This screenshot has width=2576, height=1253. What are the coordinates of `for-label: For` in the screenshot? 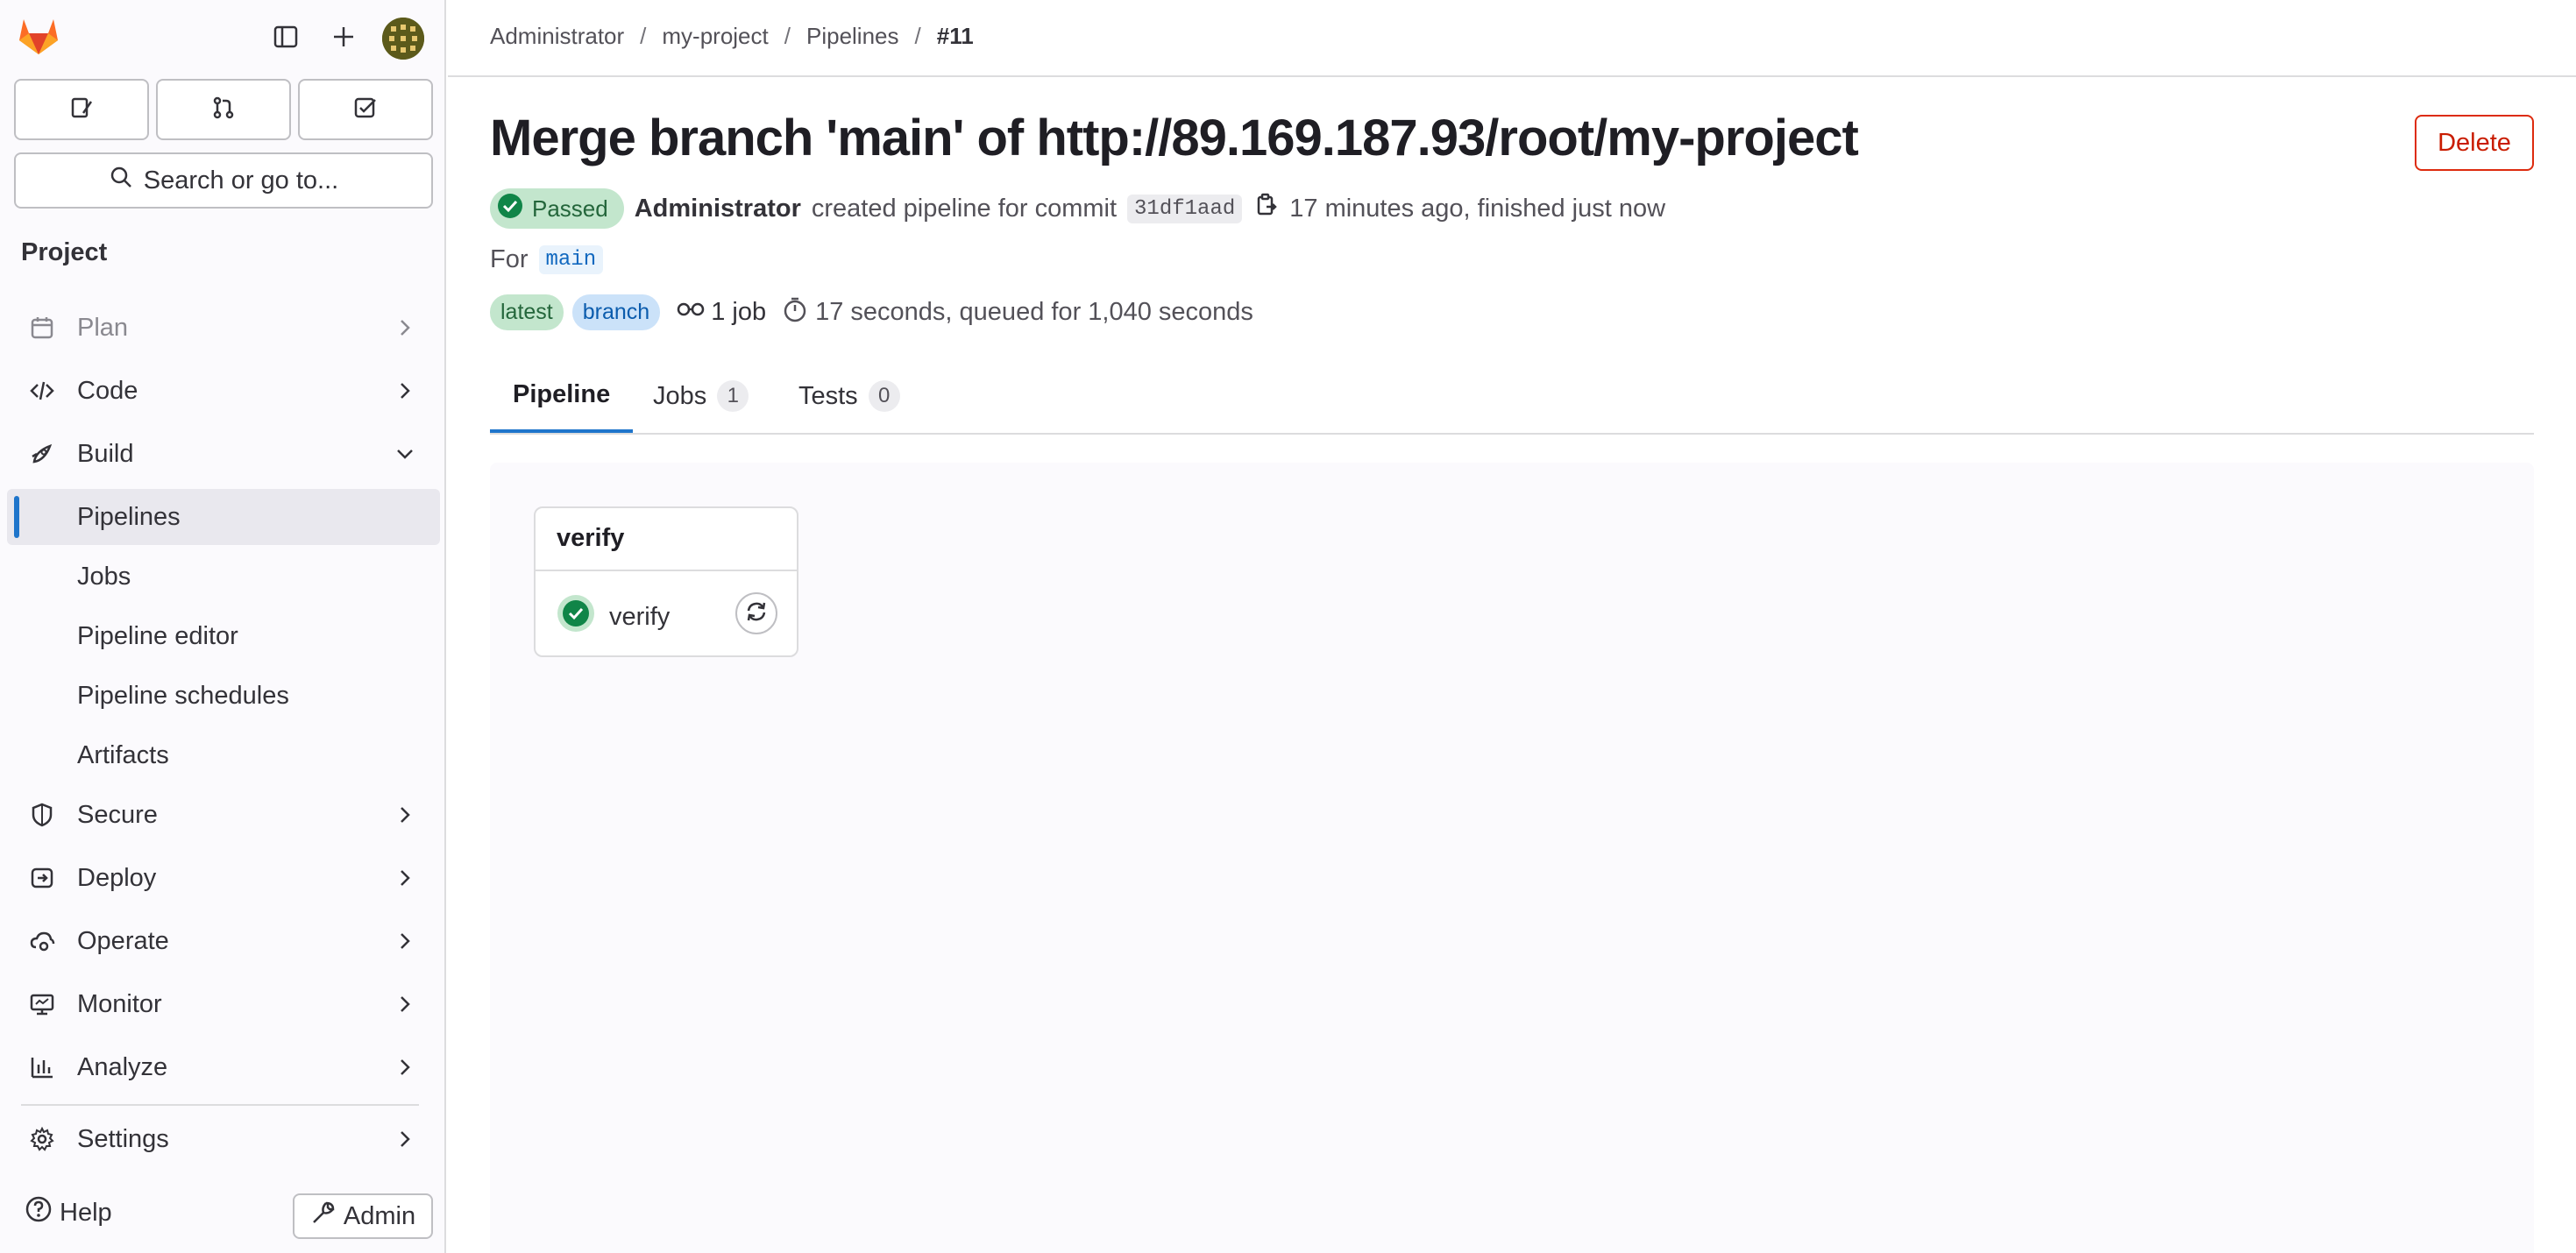 It's located at (509, 259).